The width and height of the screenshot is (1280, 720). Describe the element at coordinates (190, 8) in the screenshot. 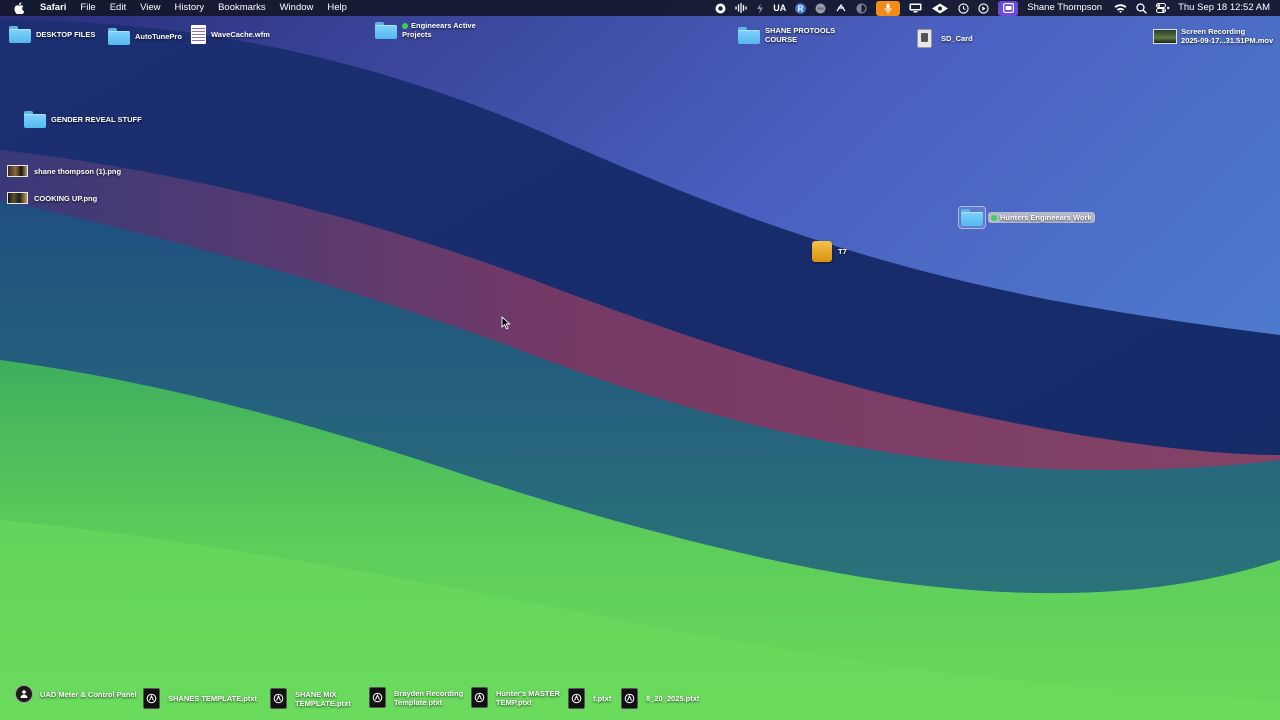

I see `menu-history: History` at that location.